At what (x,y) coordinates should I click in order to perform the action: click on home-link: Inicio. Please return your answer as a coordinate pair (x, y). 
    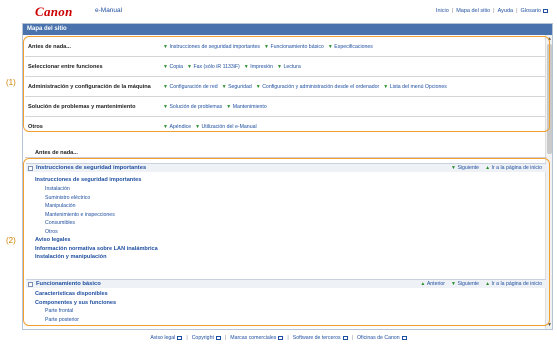
    Looking at the image, I should click on (442, 11).